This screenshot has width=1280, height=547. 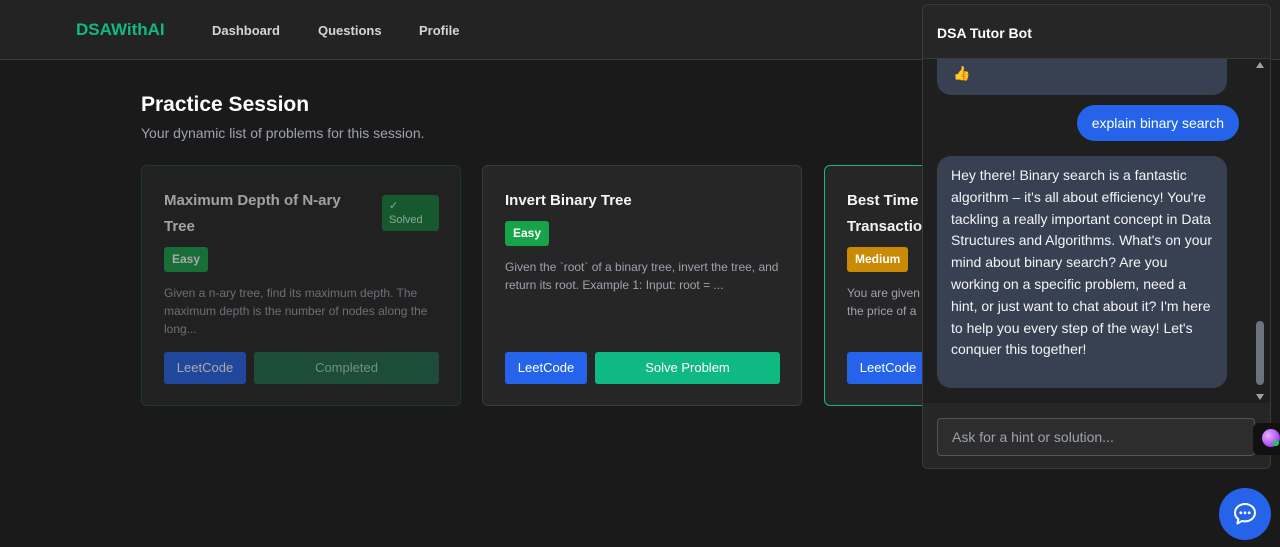 I want to click on solved-label: Solved, so click(x=406, y=220).